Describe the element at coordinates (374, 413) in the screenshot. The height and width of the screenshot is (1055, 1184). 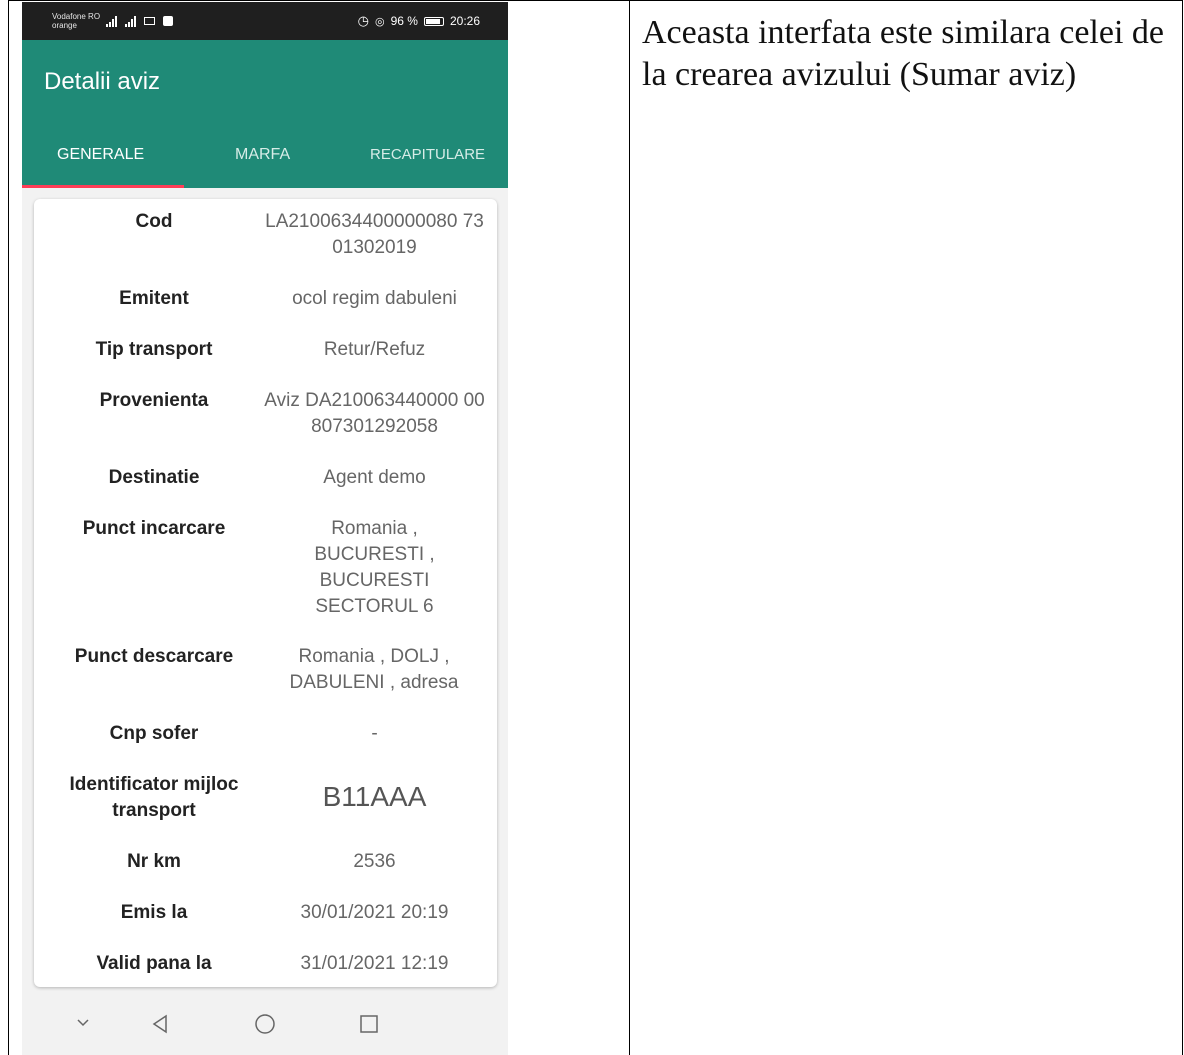
I see `detail-value: Aviz DA210063440000 00807301292058` at that location.